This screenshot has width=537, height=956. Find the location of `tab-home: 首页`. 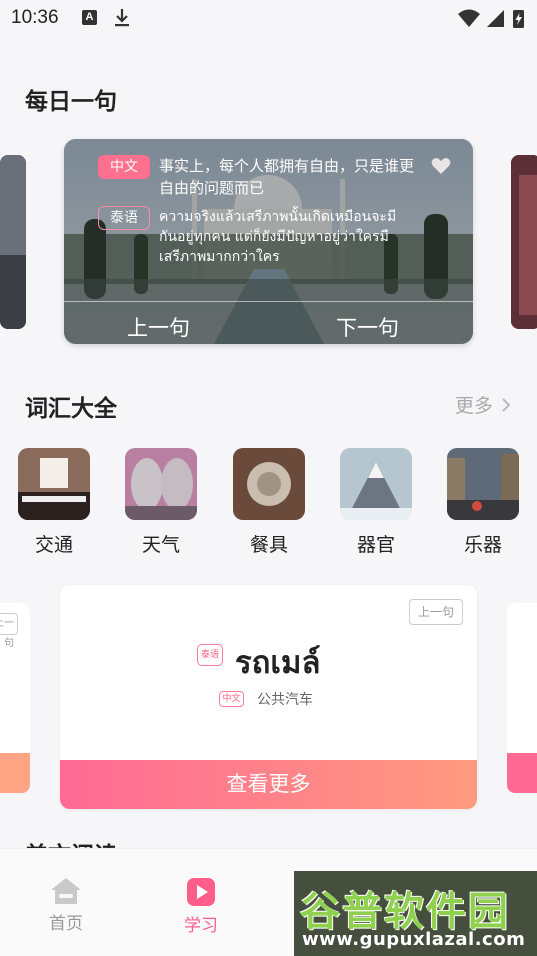

tab-home: 首页 is located at coordinates (66, 905).